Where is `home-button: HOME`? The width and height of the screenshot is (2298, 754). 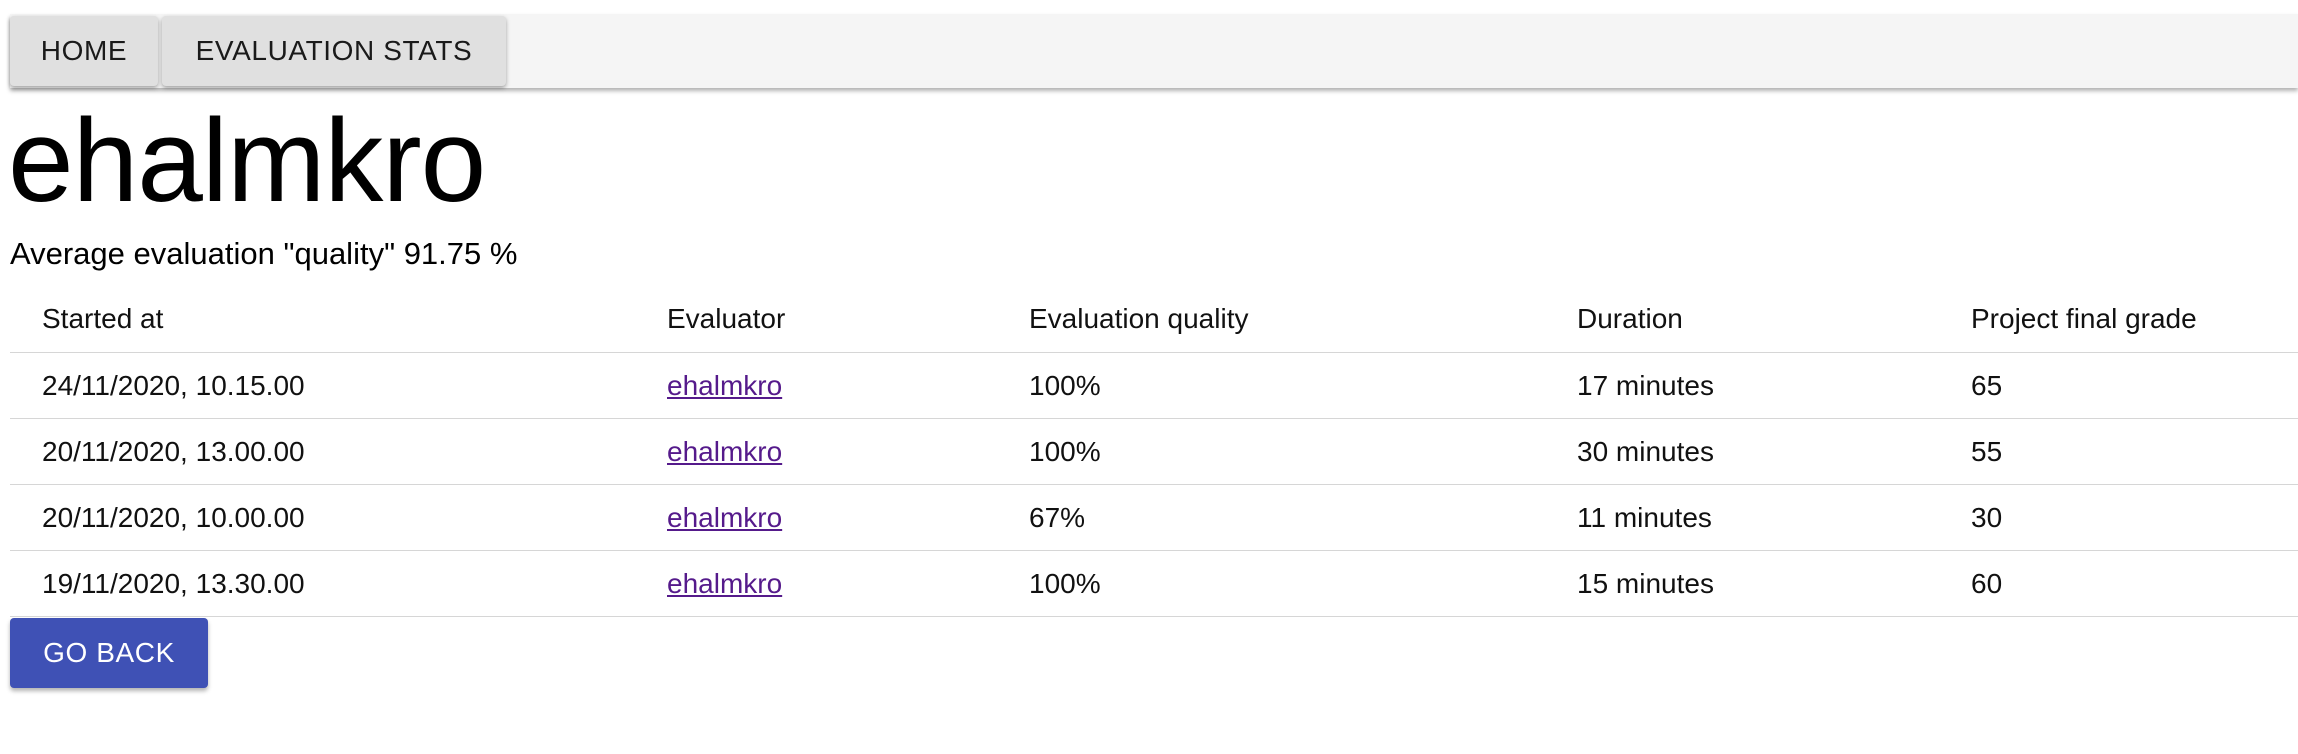 home-button: HOME is located at coordinates (84, 51).